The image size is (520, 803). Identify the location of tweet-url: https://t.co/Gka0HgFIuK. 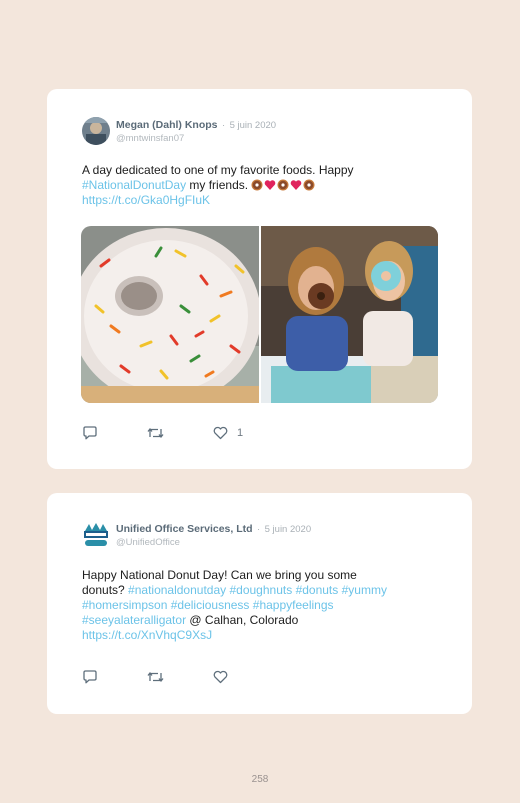
(146, 200).